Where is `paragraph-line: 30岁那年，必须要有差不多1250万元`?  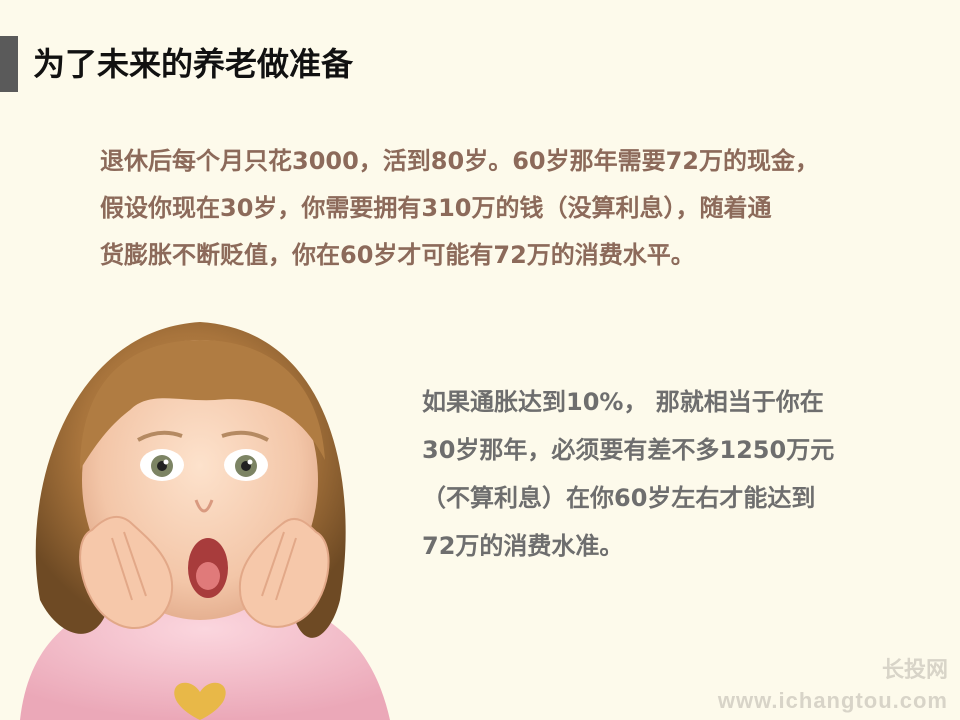 paragraph-line: 30岁那年，必须要有差不多1250万元 is located at coordinates (628, 450).